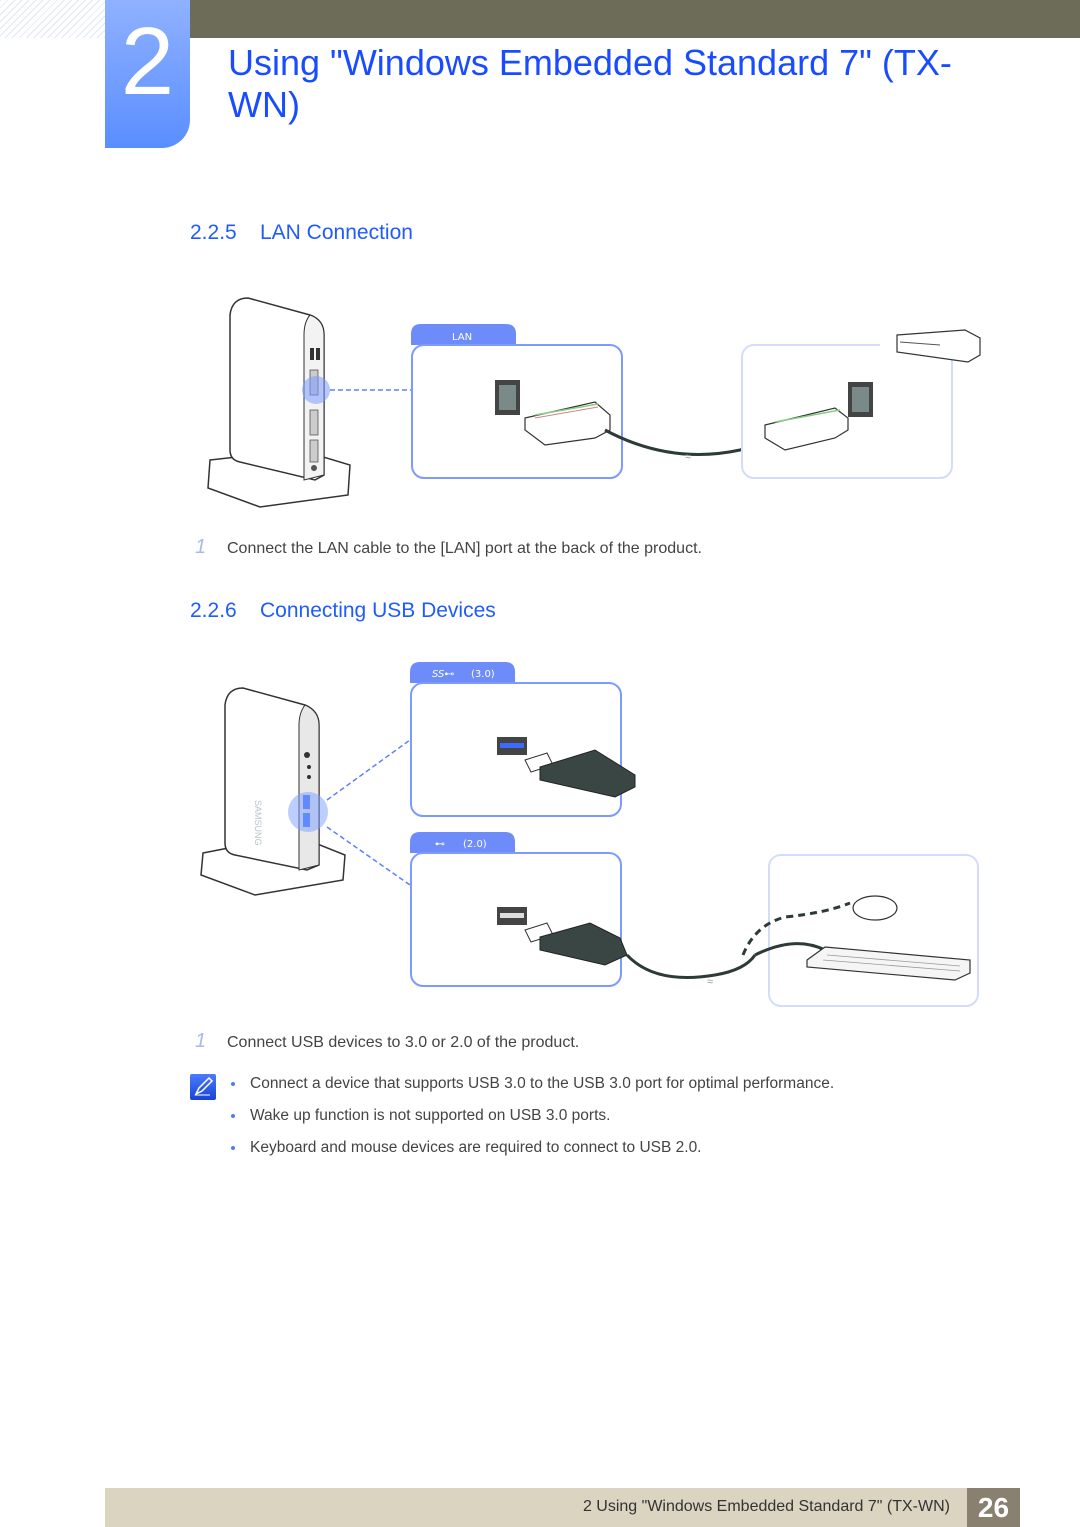 The image size is (1080, 1527). What do you see at coordinates (993, 1507) in the screenshot?
I see `page-number: 26` at bounding box center [993, 1507].